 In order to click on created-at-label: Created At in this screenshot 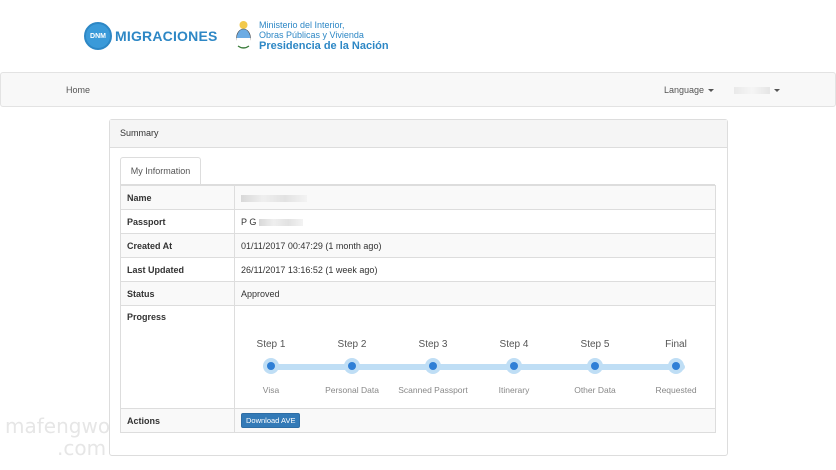, I will do `click(177, 245)`.